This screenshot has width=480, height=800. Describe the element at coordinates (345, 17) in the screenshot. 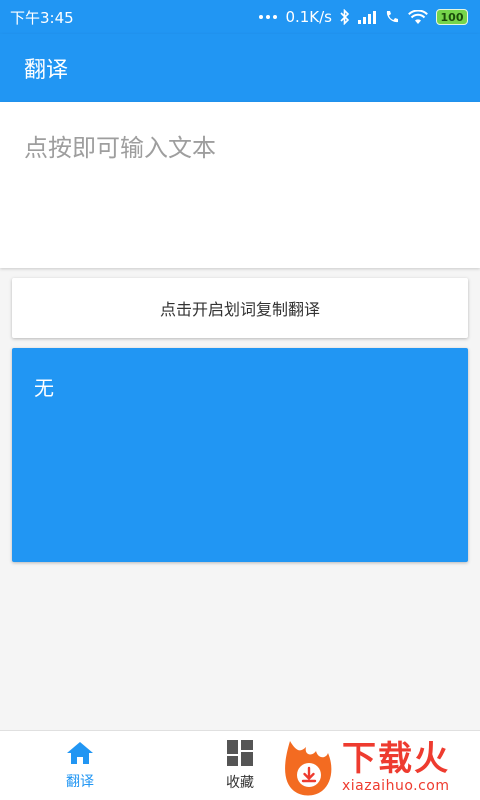

I see `bluetooth-icon` at that location.